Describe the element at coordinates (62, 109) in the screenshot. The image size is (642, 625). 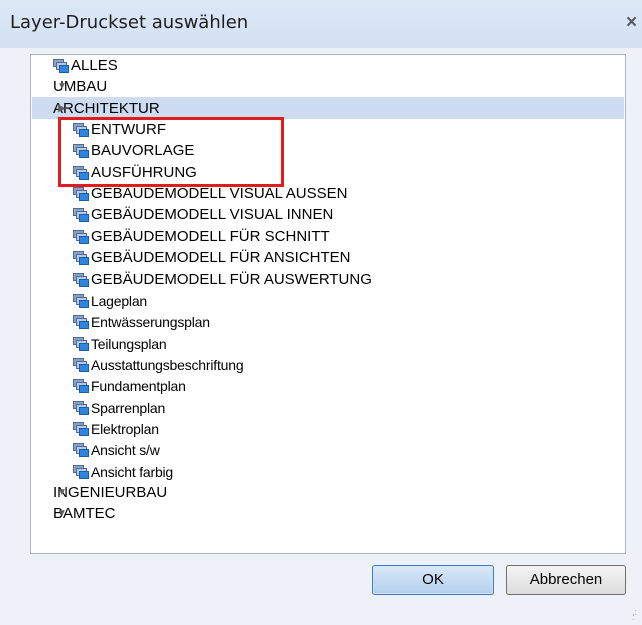
I see `collapsed-arrow-icon: ▶` at that location.